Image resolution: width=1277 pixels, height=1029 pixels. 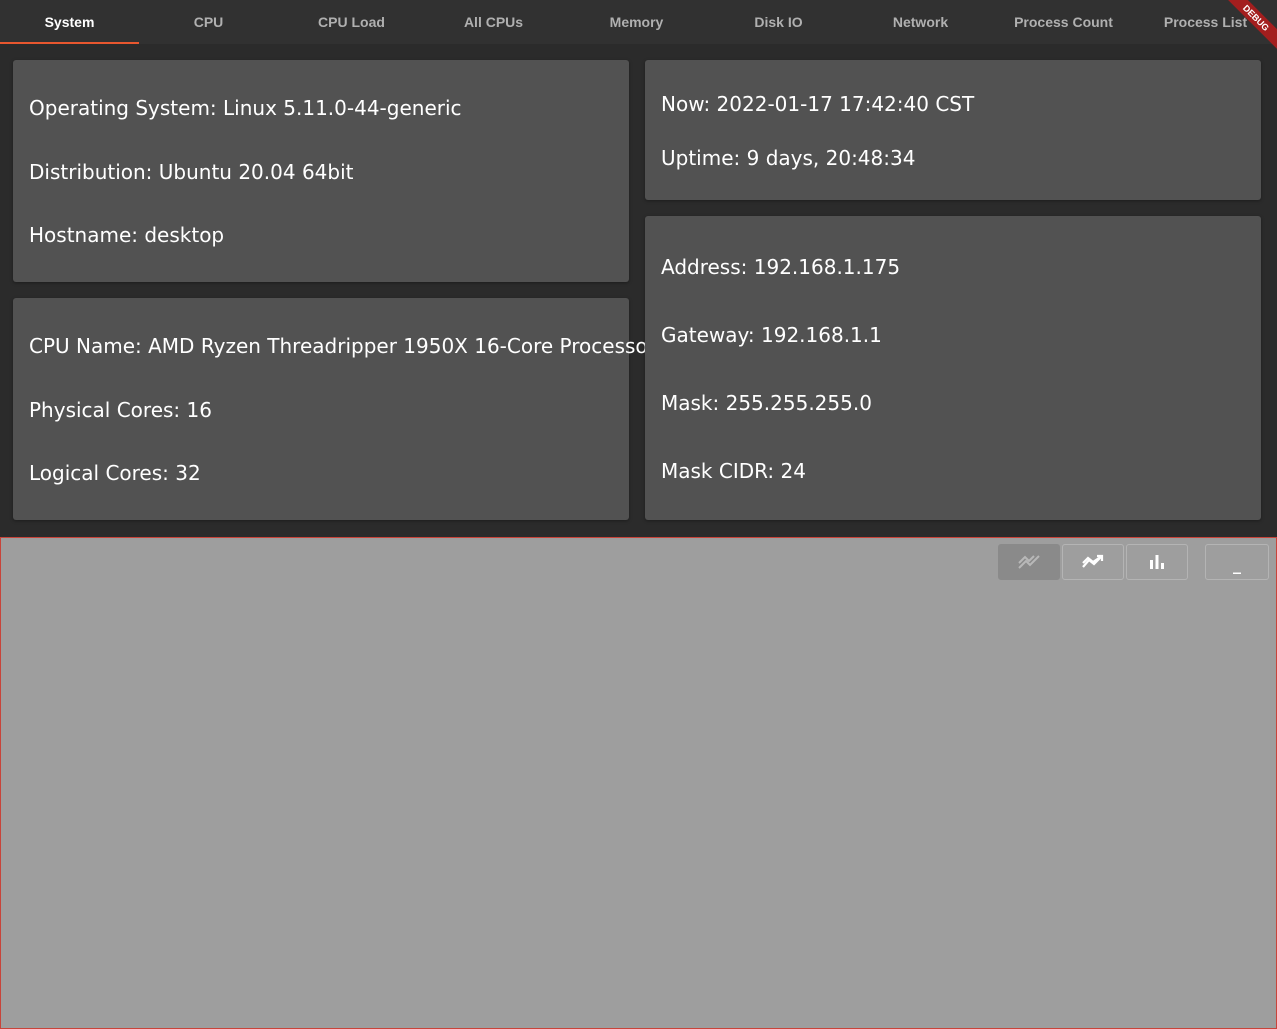 I want to click on tab-network: Network, so click(x=920, y=22).